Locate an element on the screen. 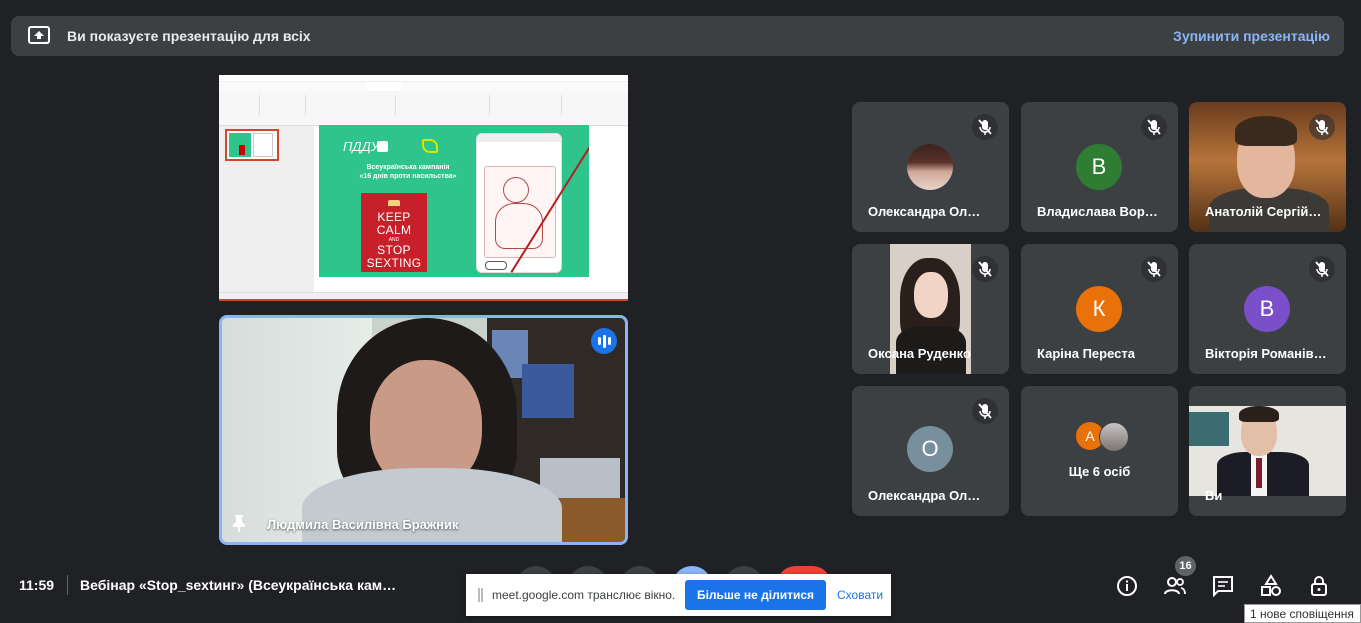  more-participants-label: Ще 6 осіб is located at coordinates (1099, 471).